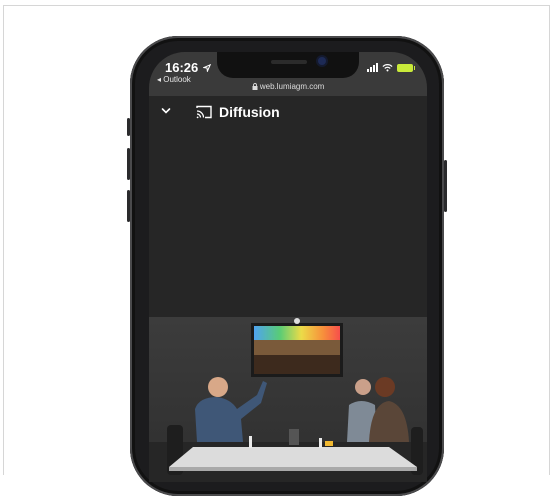  Describe the element at coordinates (188, 67) in the screenshot. I see `status-time: 16:26` at that location.